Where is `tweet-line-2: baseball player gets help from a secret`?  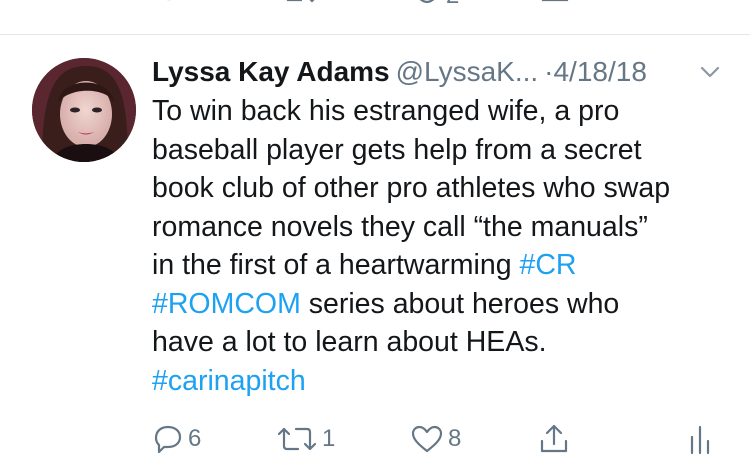
tweet-line-2: baseball player gets help from a secret is located at coordinates (397, 149).